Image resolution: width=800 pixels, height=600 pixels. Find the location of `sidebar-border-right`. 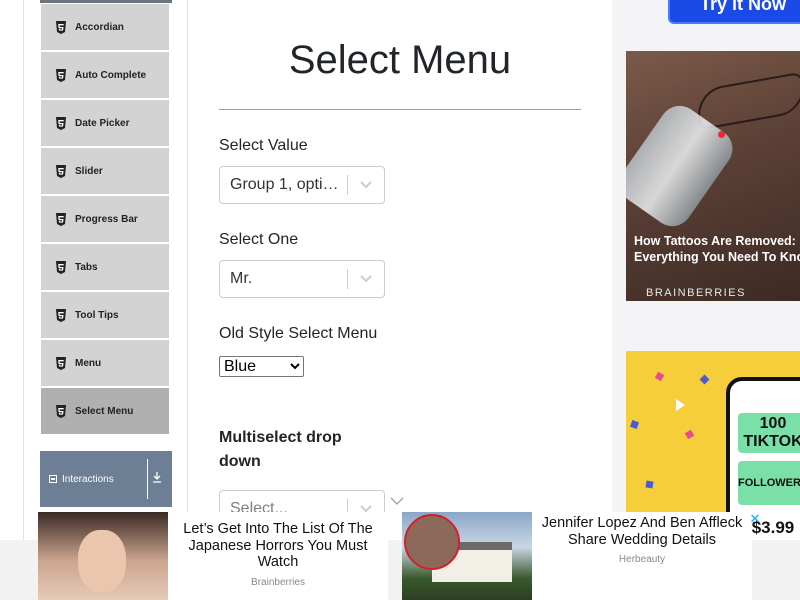

sidebar-border-right is located at coordinates (187, 272).